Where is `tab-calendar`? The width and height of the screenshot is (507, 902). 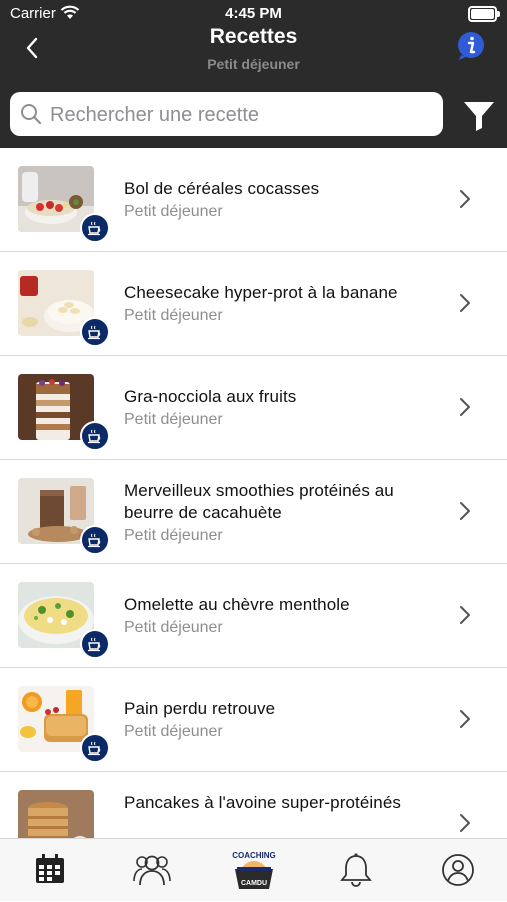 tab-calendar is located at coordinates (50, 870).